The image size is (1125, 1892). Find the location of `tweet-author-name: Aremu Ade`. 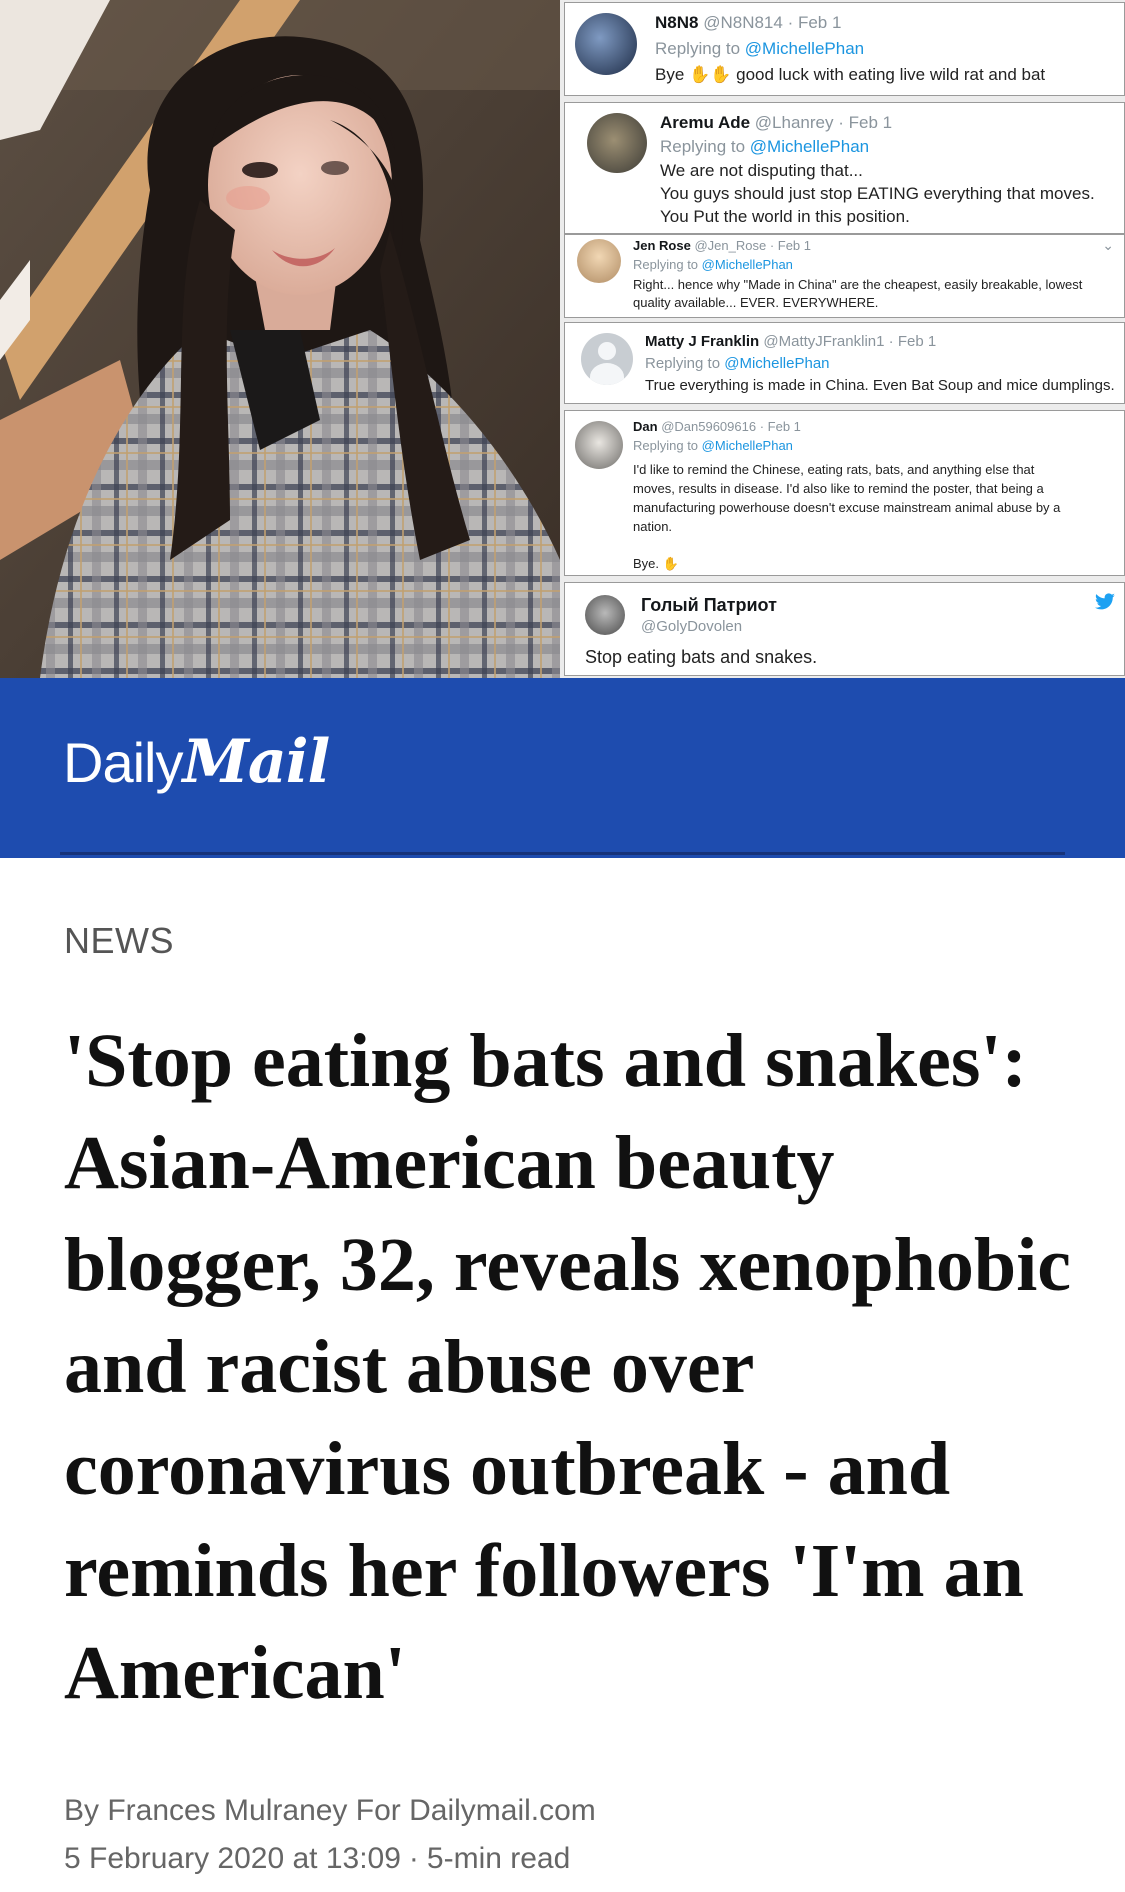

tweet-author-name: Aremu Ade is located at coordinates (705, 122).